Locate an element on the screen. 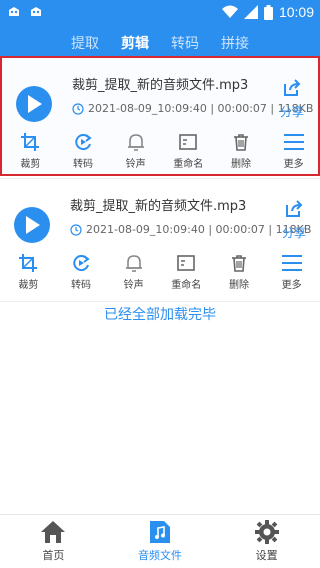  bottom-nav: 首页 音频文件 设置 is located at coordinates (160, 541).